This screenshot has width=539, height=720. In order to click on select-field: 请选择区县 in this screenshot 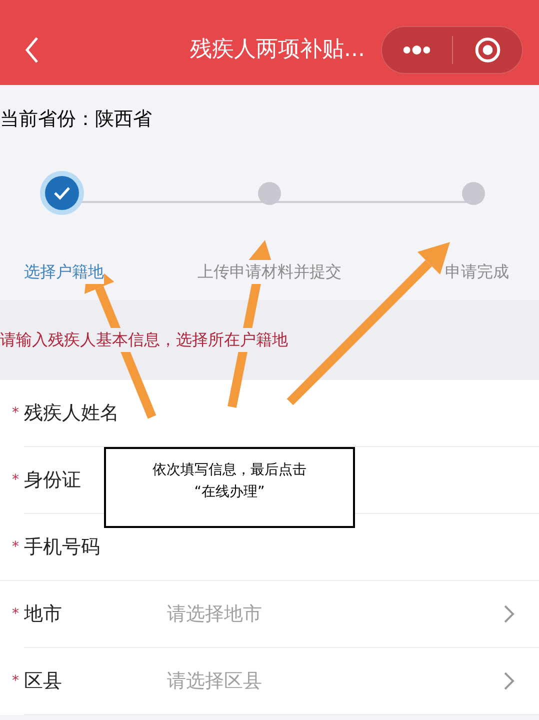, I will do `click(335, 681)`.